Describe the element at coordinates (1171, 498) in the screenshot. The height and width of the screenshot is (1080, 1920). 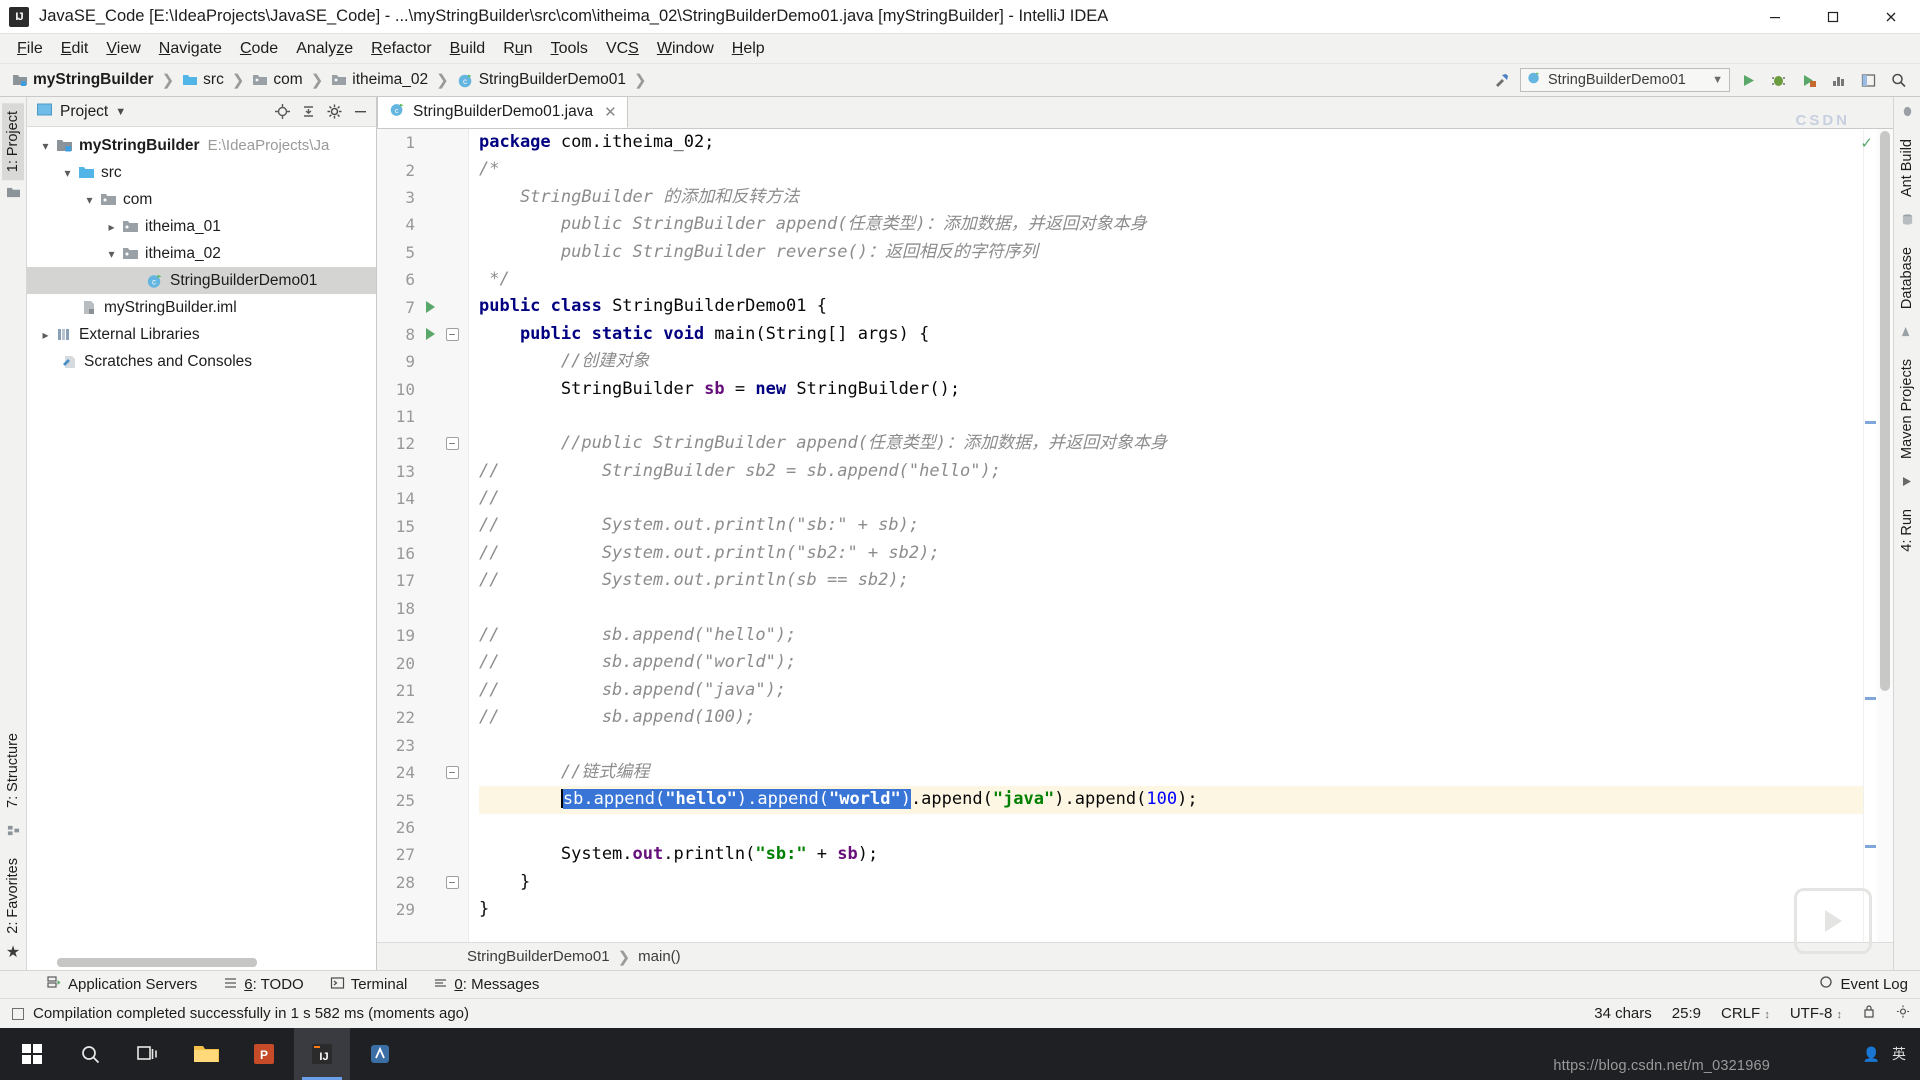
I see `code-line: //` at that location.